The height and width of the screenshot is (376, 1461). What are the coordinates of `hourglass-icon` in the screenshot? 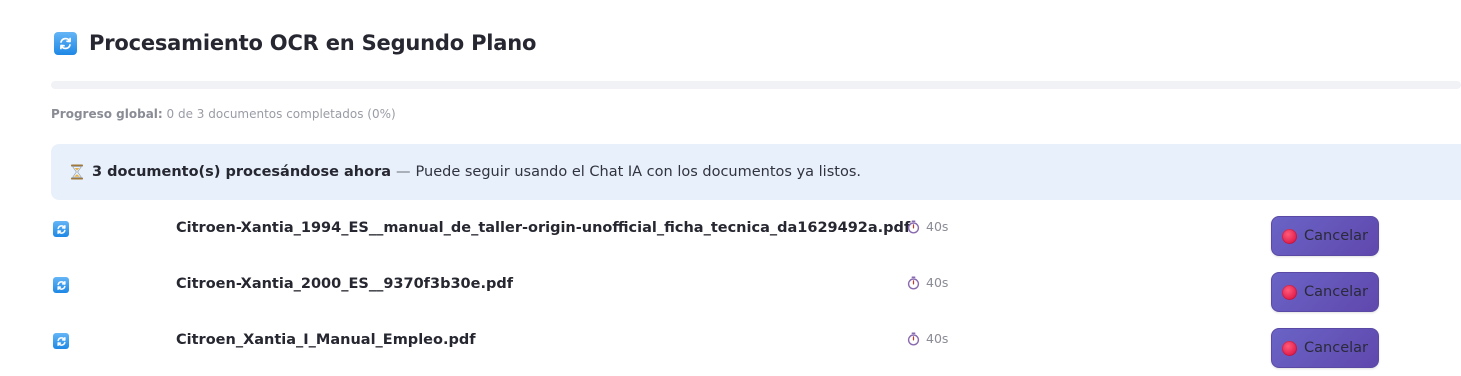 It's located at (77, 172).